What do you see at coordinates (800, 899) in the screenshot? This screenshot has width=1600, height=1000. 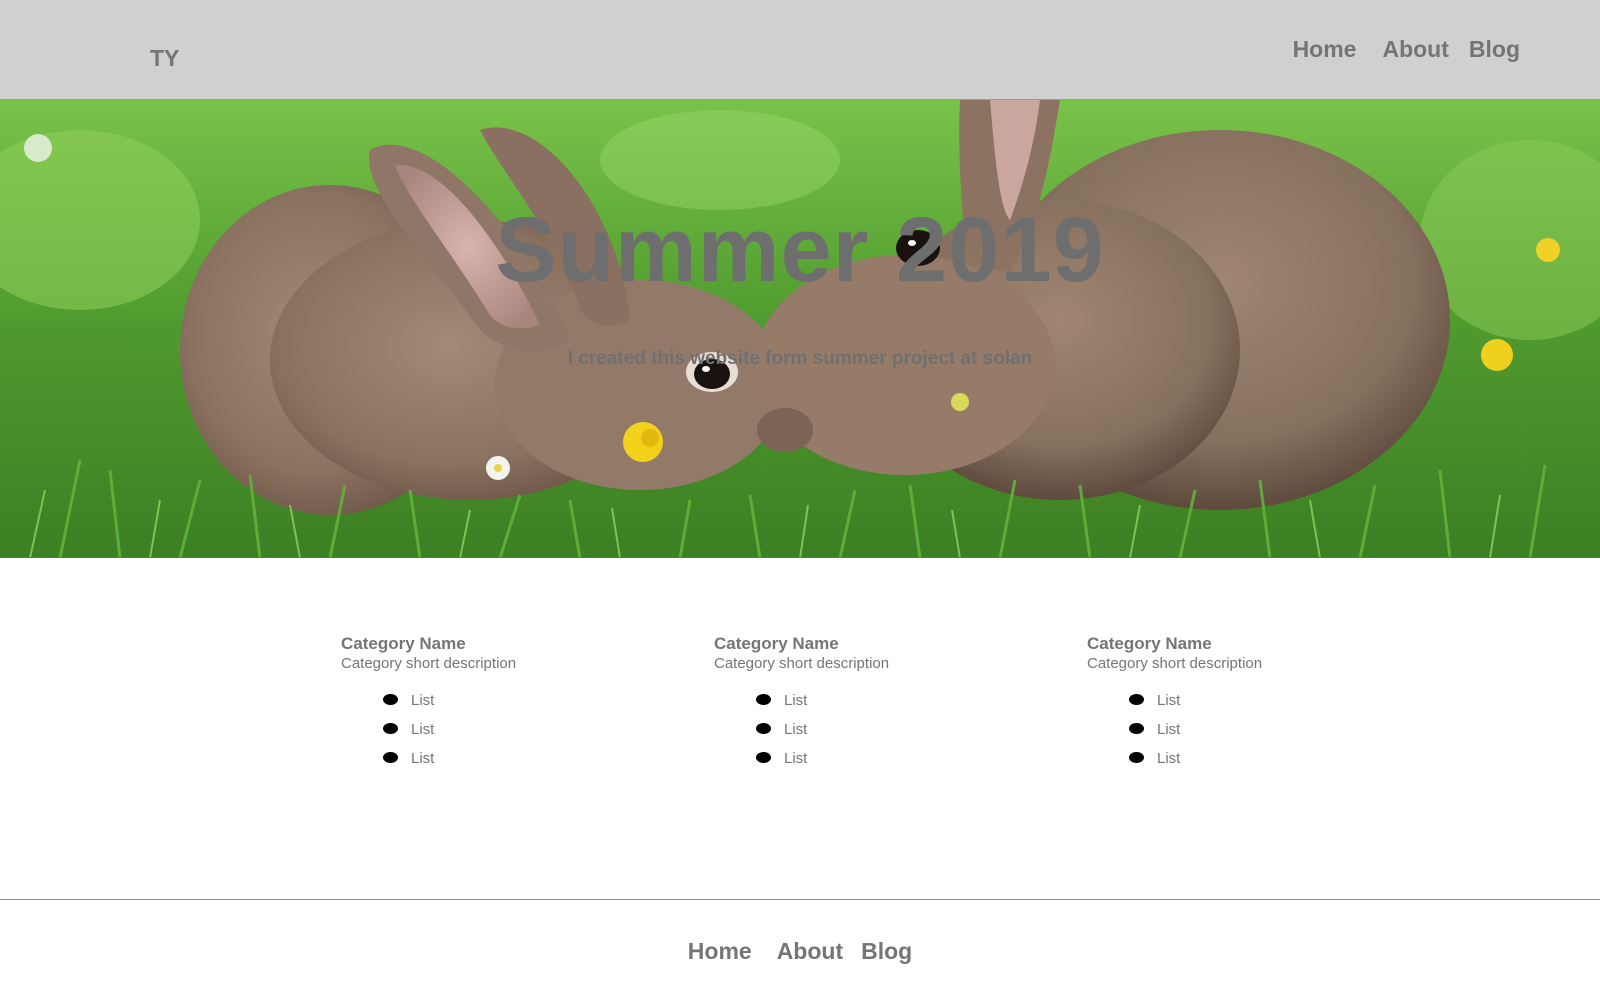 I see `footer-divider` at bounding box center [800, 899].